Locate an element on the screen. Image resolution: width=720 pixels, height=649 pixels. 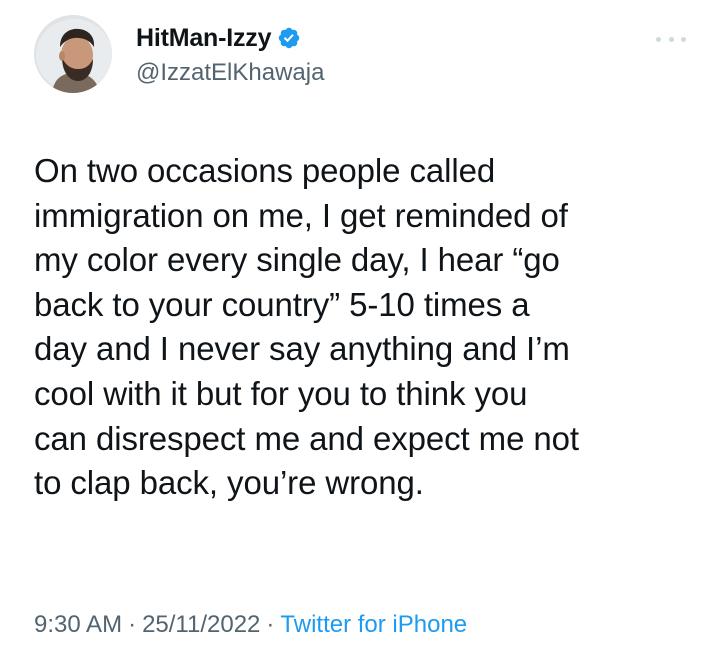
more-options-icon is located at coordinates (671, 39).